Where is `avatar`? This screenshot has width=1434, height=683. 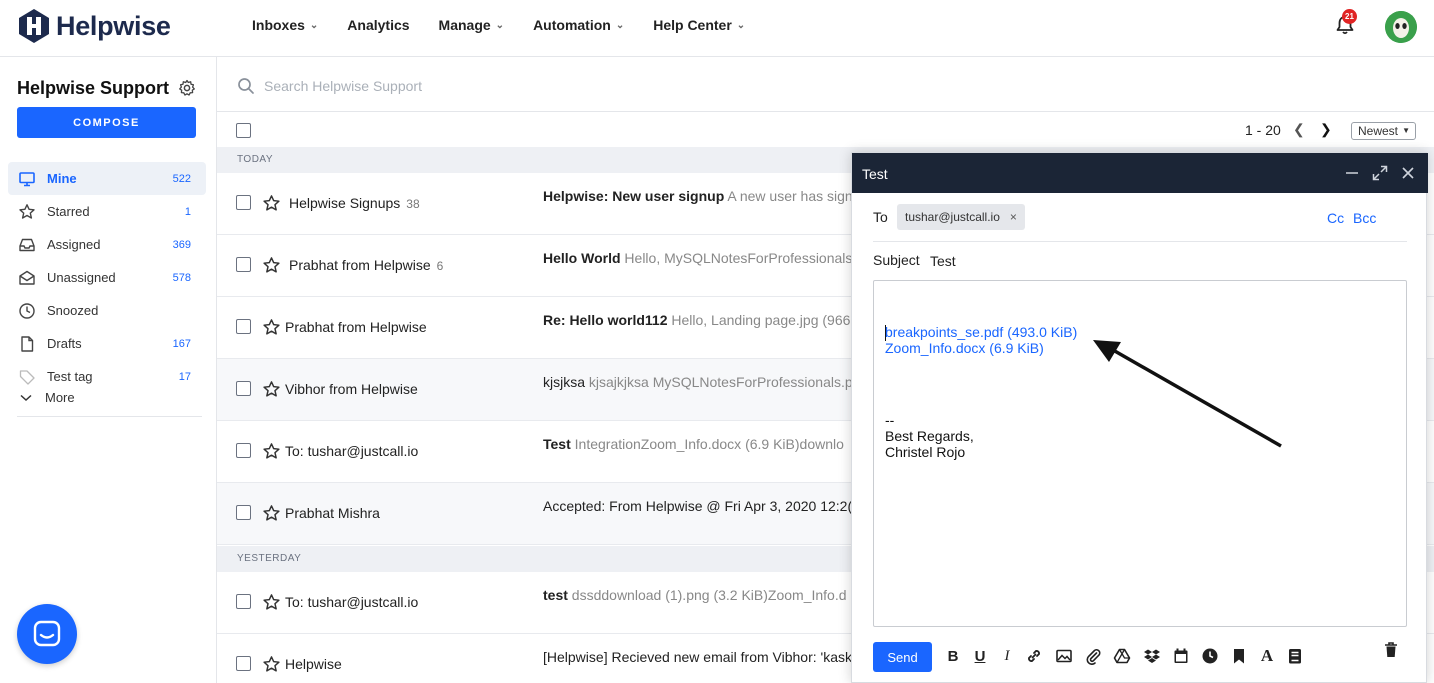 avatar is located at coordinates (1401, 27).